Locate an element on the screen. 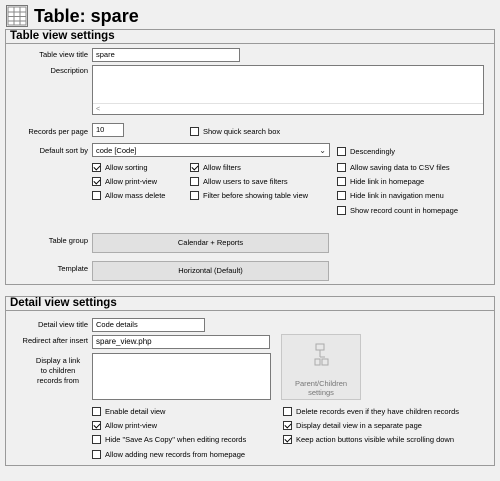  allow-save-filters-checkbox: Allow users to save filters is located at coordinates (239, 181).